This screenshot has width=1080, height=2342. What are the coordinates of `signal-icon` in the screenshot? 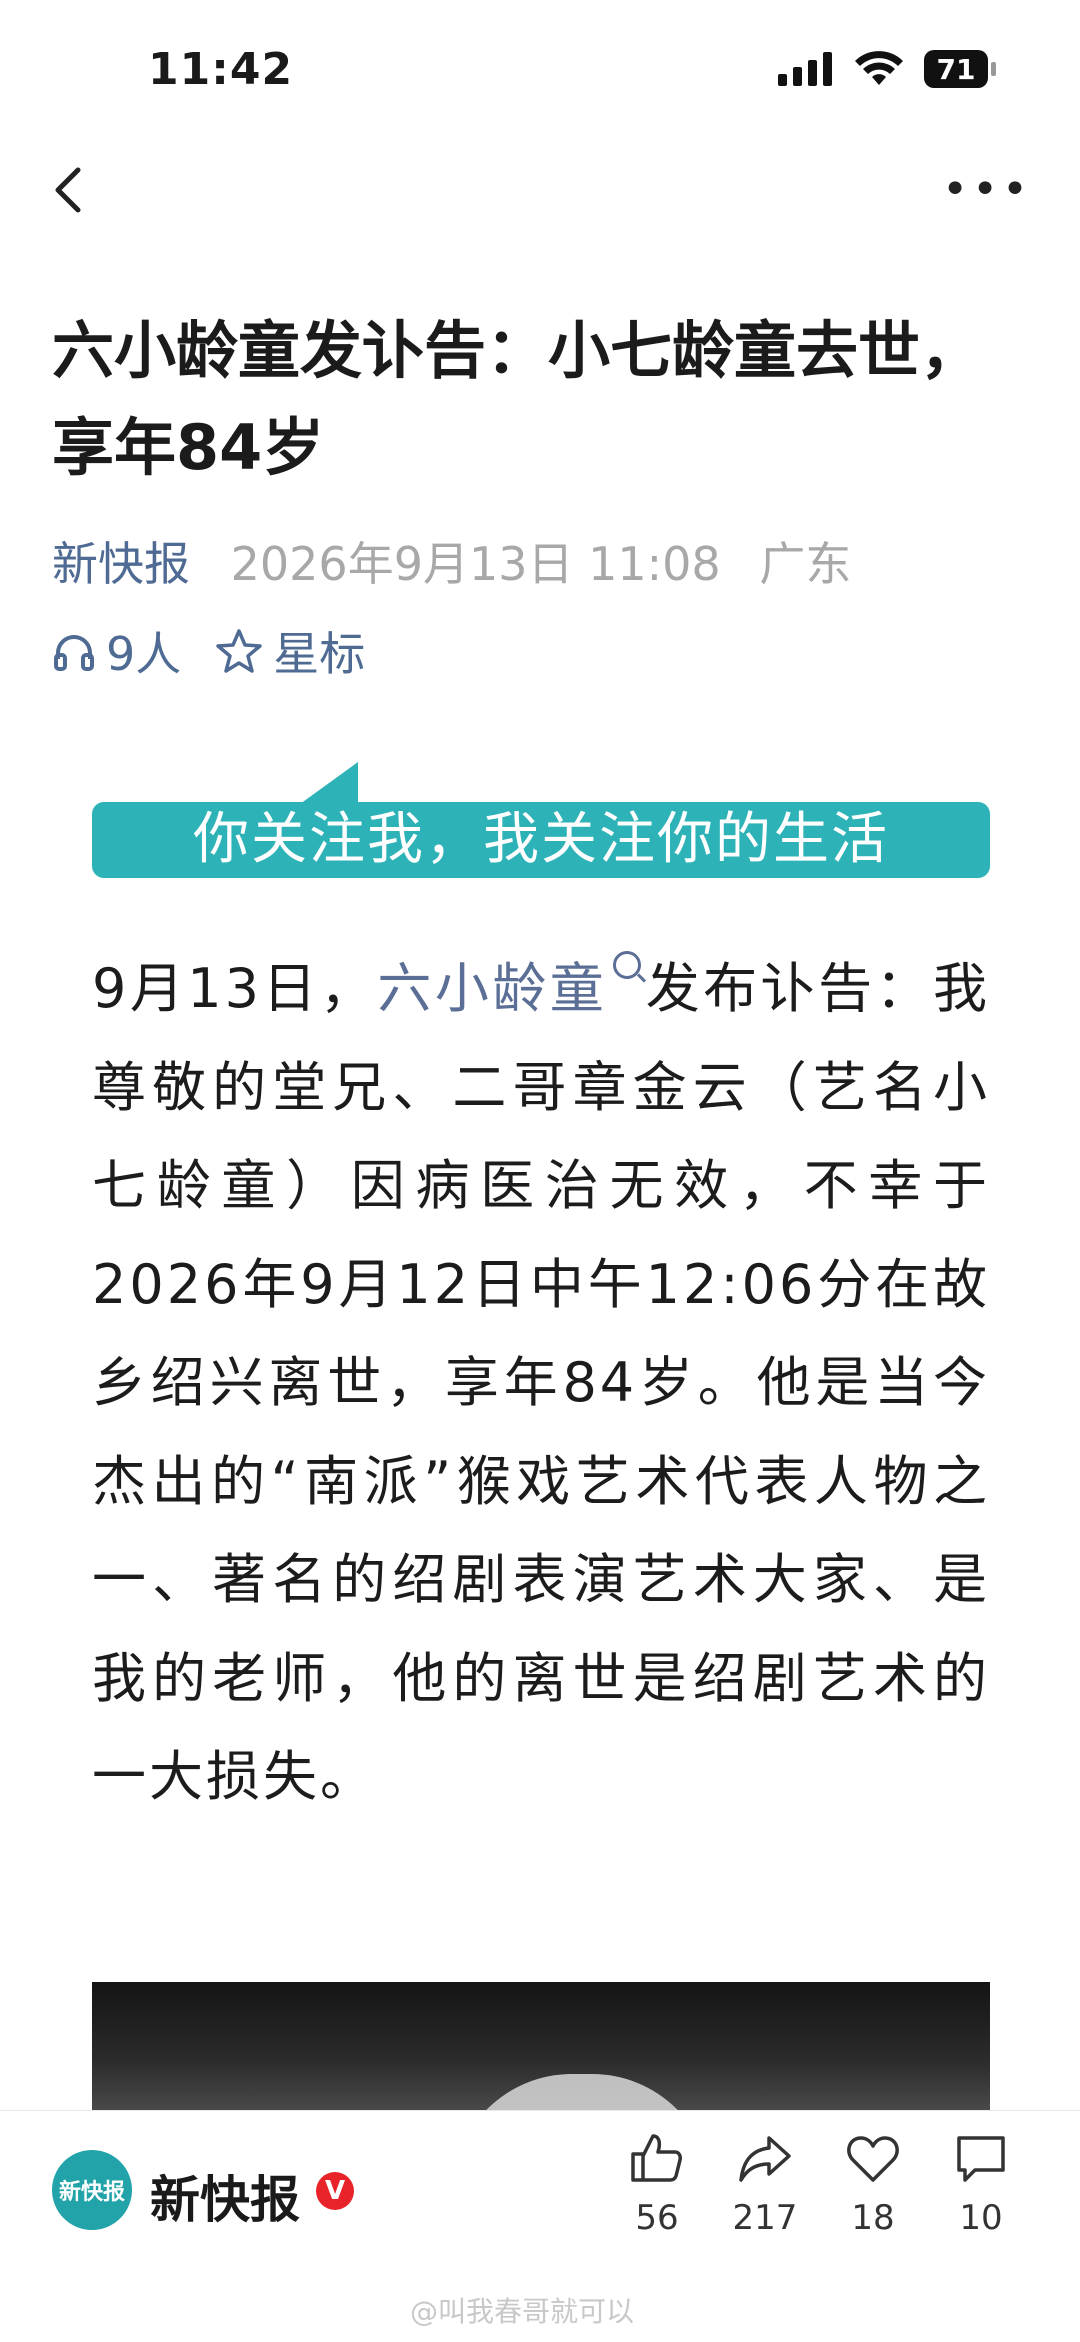 It's located at (805, 69).